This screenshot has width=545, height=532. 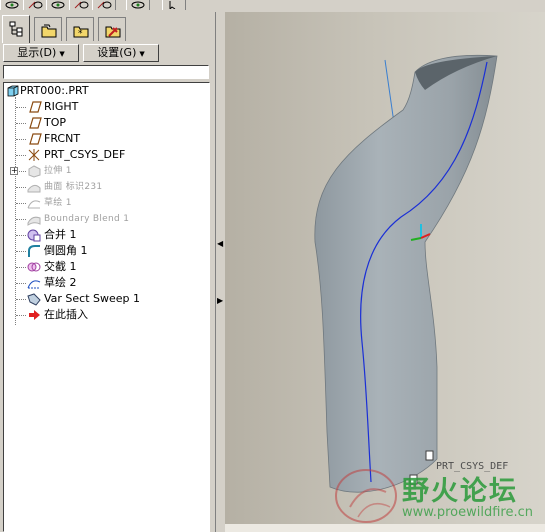 What do you see at coordinates (92, 298) in the screenshot?
I see `tree-item-label: Var Sect Sweep 1` at bounding box center [92, 298].